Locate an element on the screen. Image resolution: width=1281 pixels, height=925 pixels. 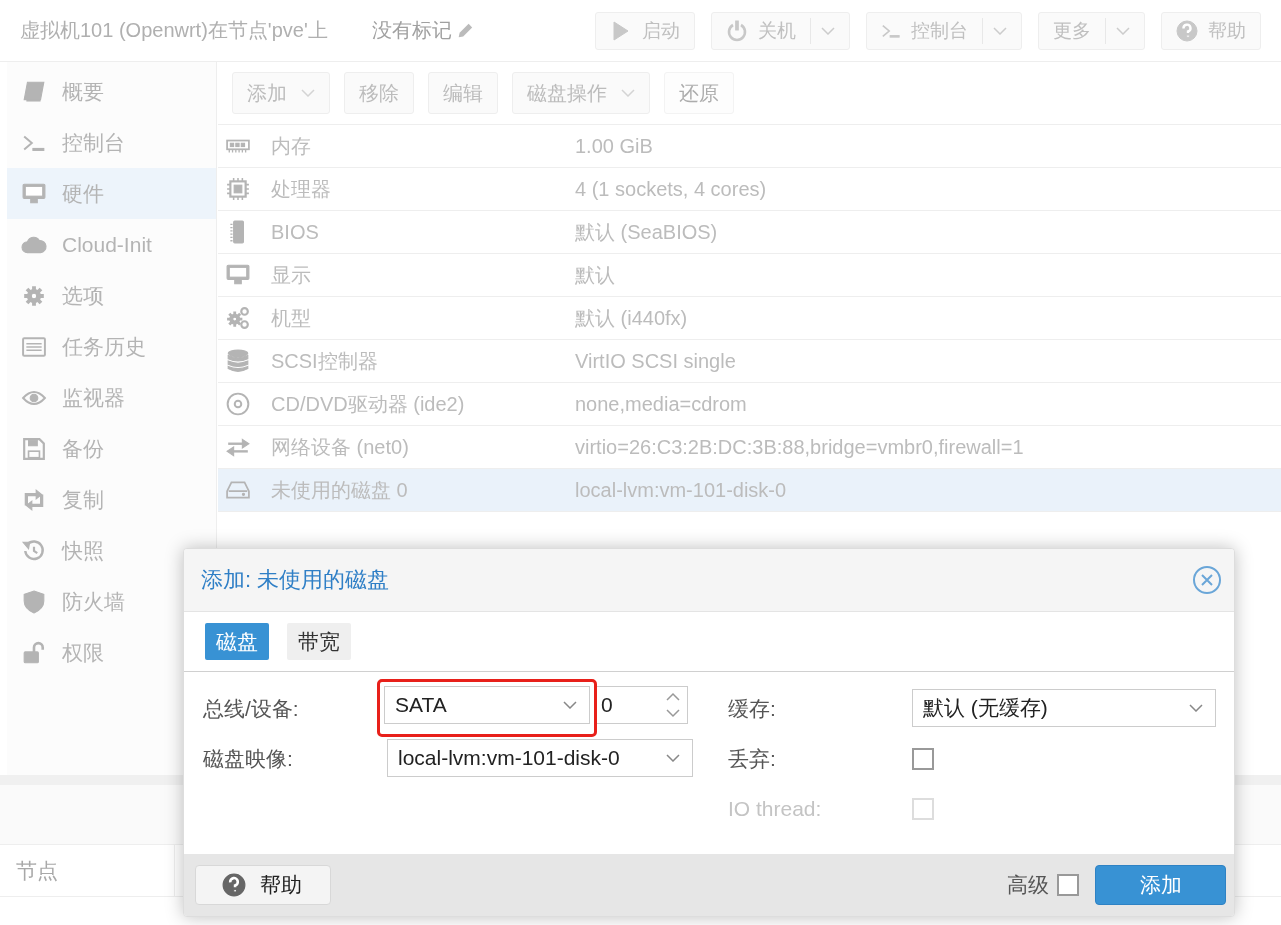
table-cell-text: 机型 is located at coordinates (291, 318).